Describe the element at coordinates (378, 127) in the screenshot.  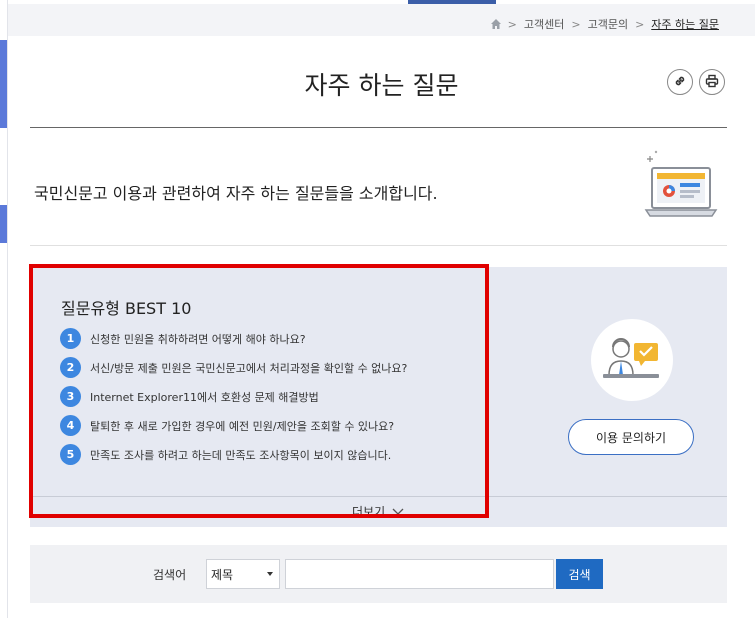
I see `title-divider` at that location.